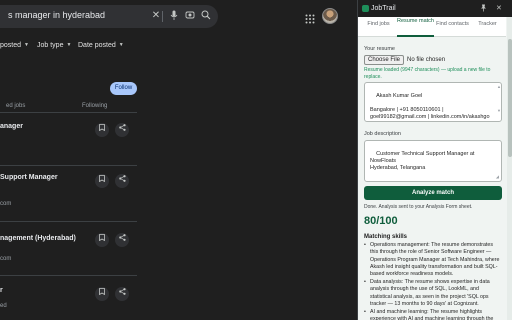 The height and width of the screenshot is (320, 512). What do you see at coordinates (50, 45) in the screenshot?
I see `filter-label: Job type` at bounding box center [50, 45].